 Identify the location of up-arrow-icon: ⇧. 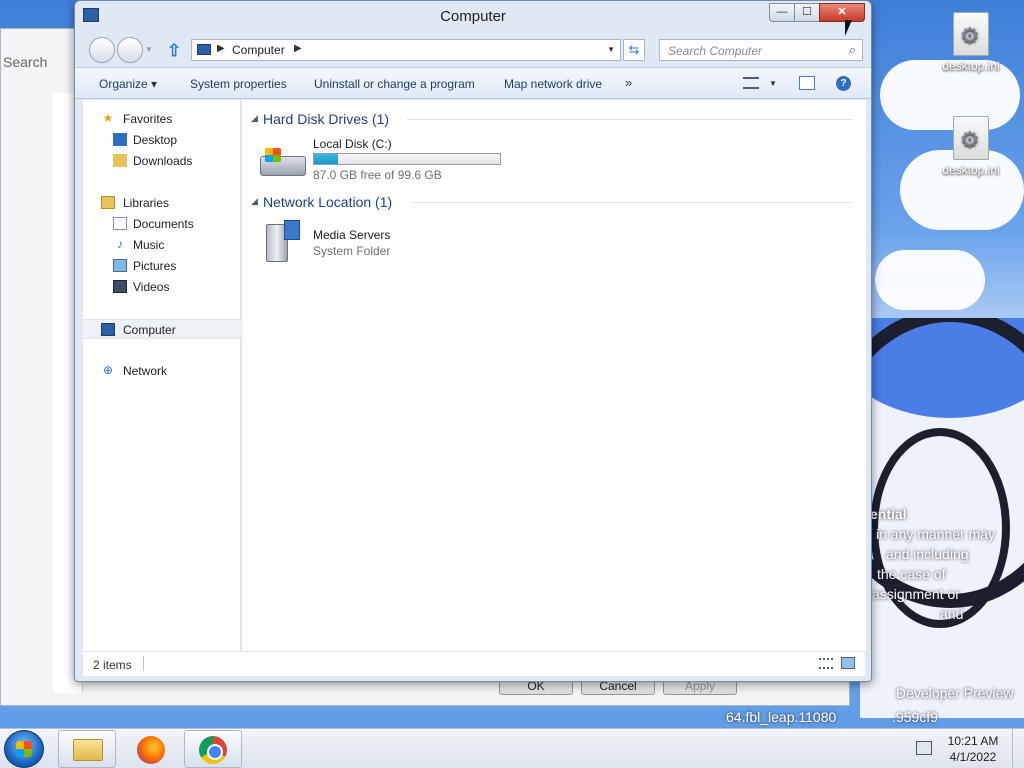
(174, 51).